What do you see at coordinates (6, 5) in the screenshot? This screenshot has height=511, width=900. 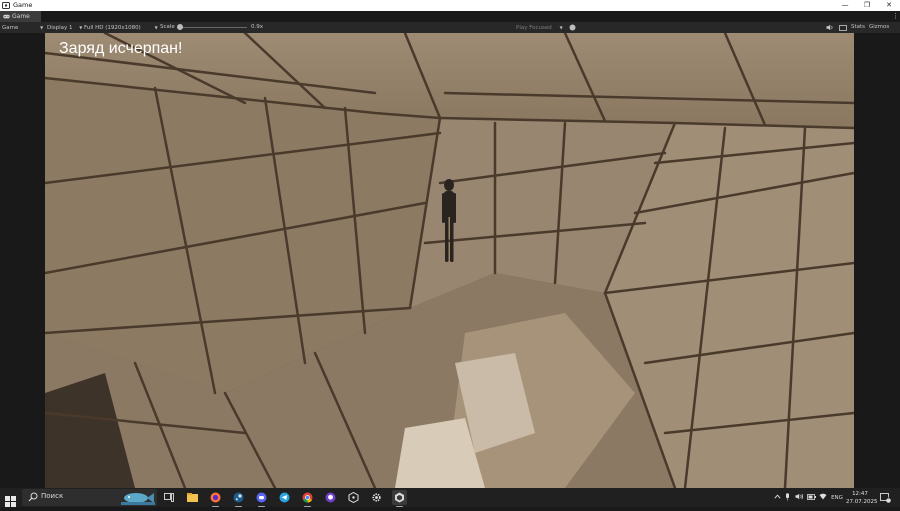 I see `unity-app-icon` at bounding box center [6, 5].